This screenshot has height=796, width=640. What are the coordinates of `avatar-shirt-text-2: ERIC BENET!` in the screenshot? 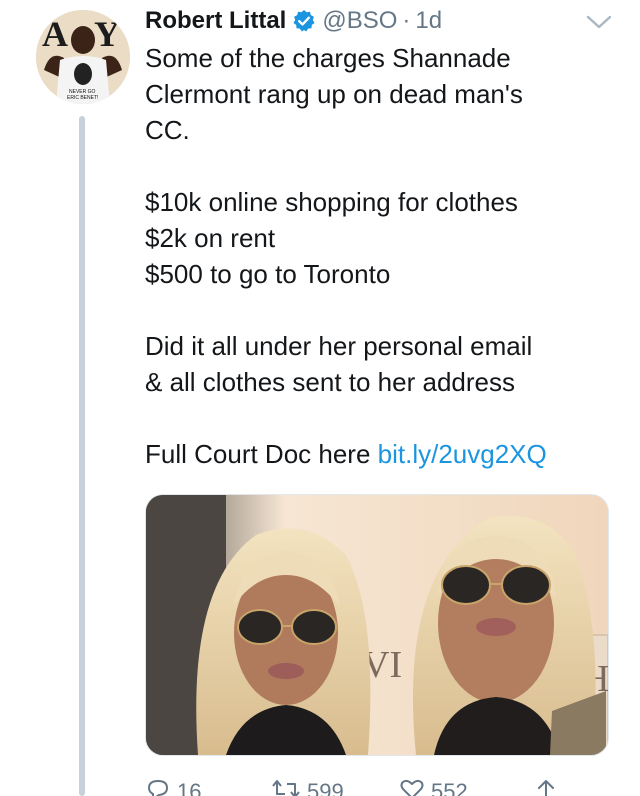 It's located at (82, 98).